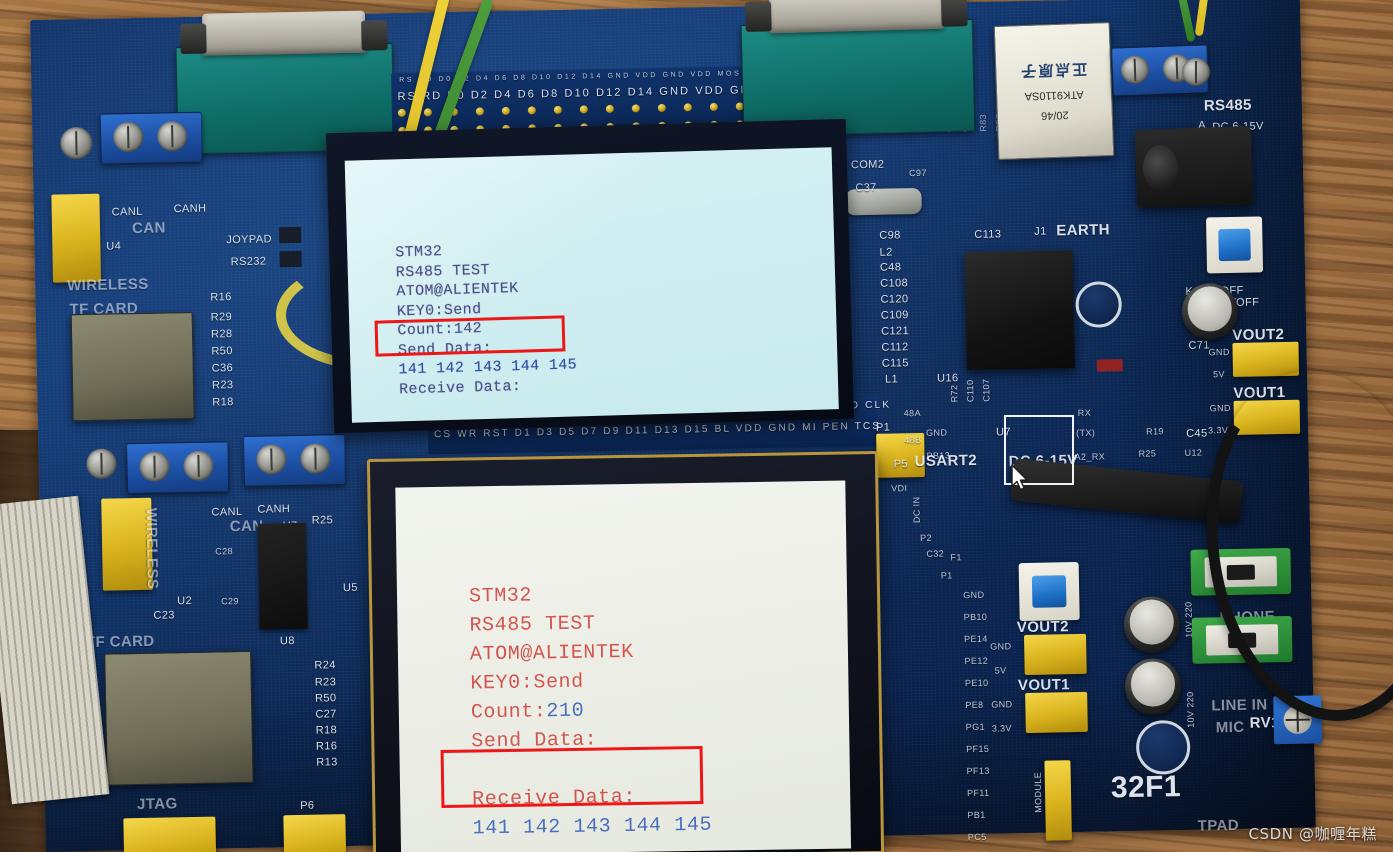 The width and height of the screenshot is (1393, 852). Describe the element at coordinates (976, 661) in the screenshot. I see `silk-gpio2-pe12: PE12` at that location.